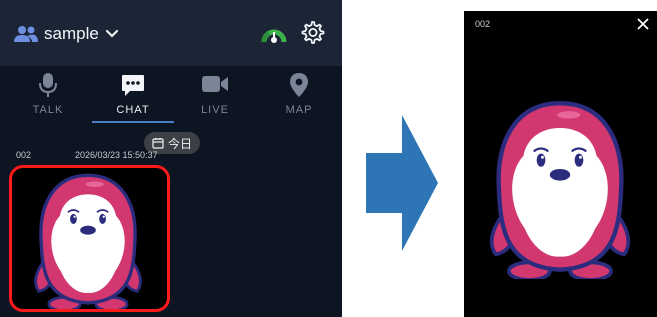 The width and height of the screenshot is (657, 317). Describe the element at coordinates (111, 33) in the screenshot. I see `chevron-down-icon` at that location.